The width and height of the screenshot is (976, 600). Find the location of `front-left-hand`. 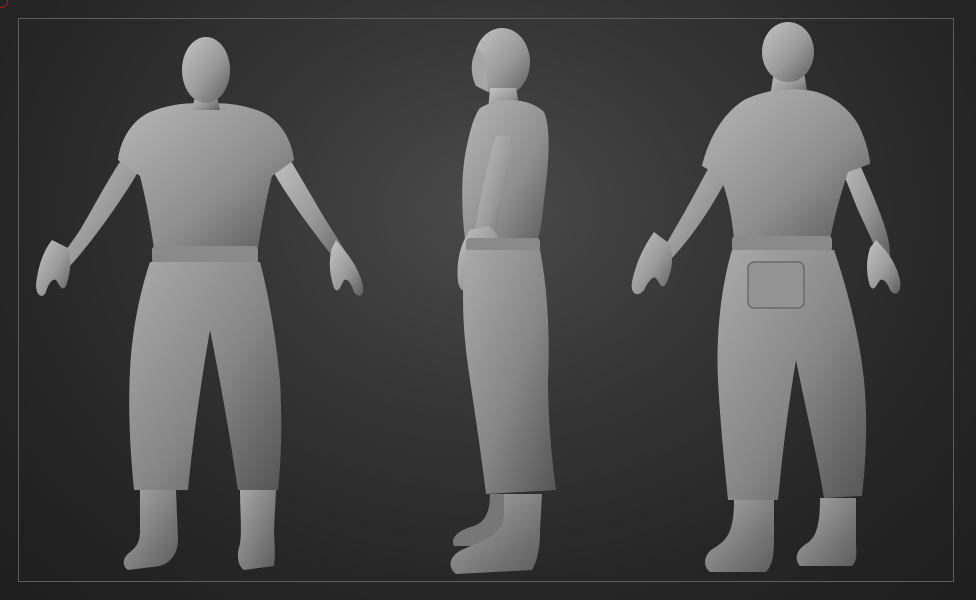

front-left-hand is located at coordinates (53, 268).